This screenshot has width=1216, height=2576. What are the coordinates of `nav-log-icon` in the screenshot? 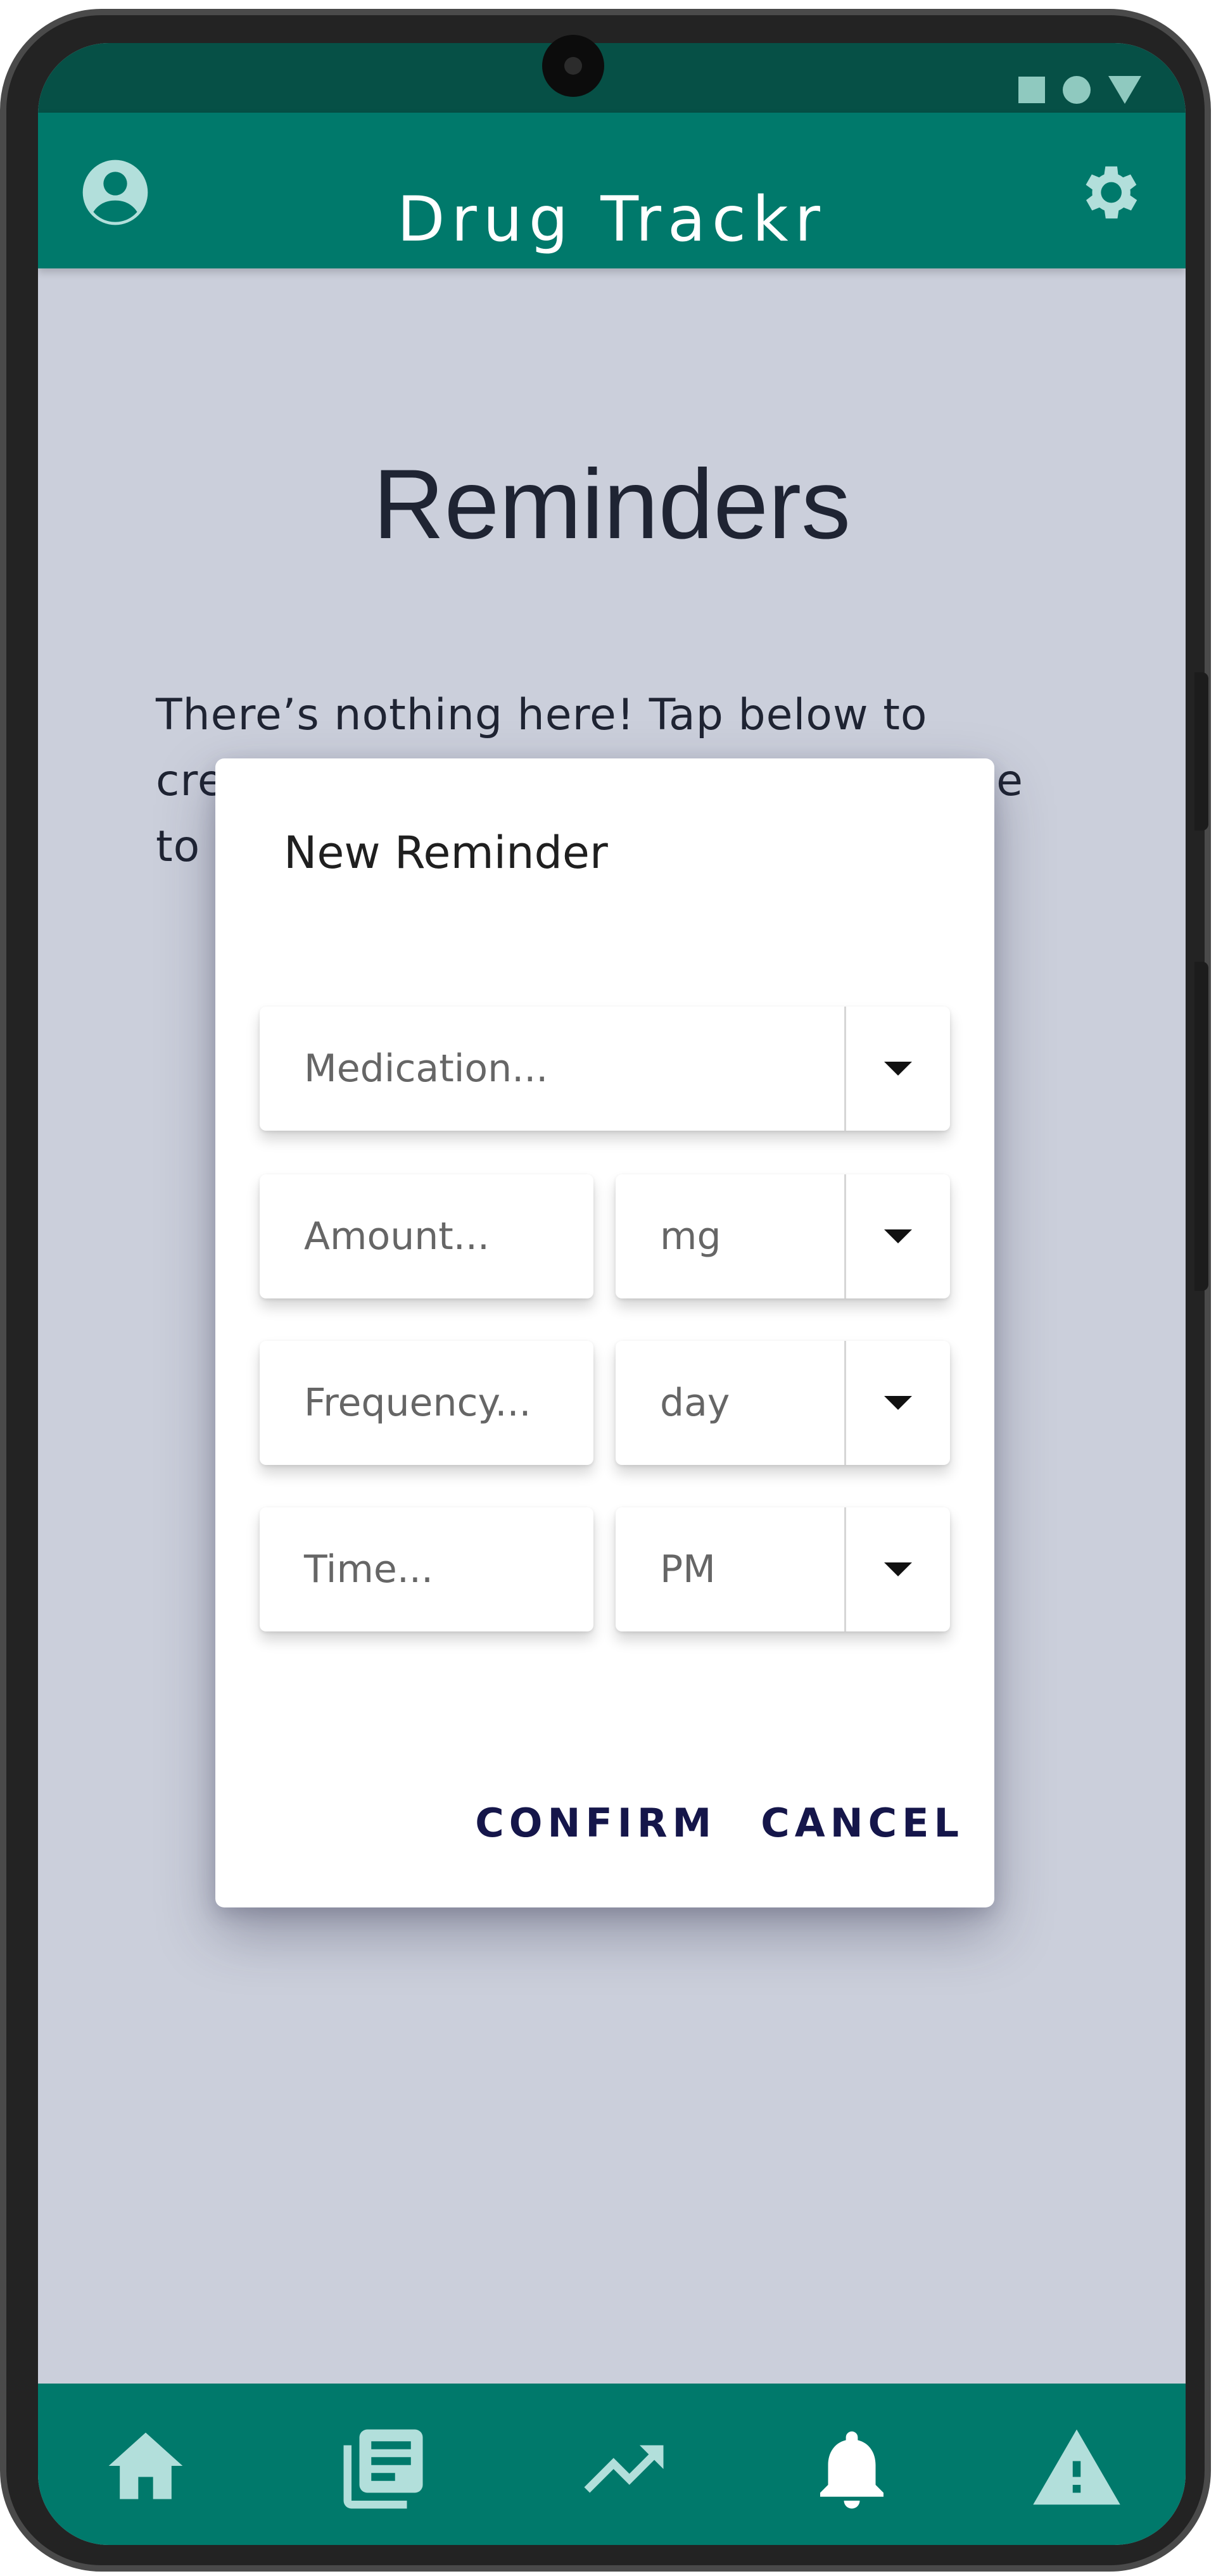 It's located at (383, 2470).